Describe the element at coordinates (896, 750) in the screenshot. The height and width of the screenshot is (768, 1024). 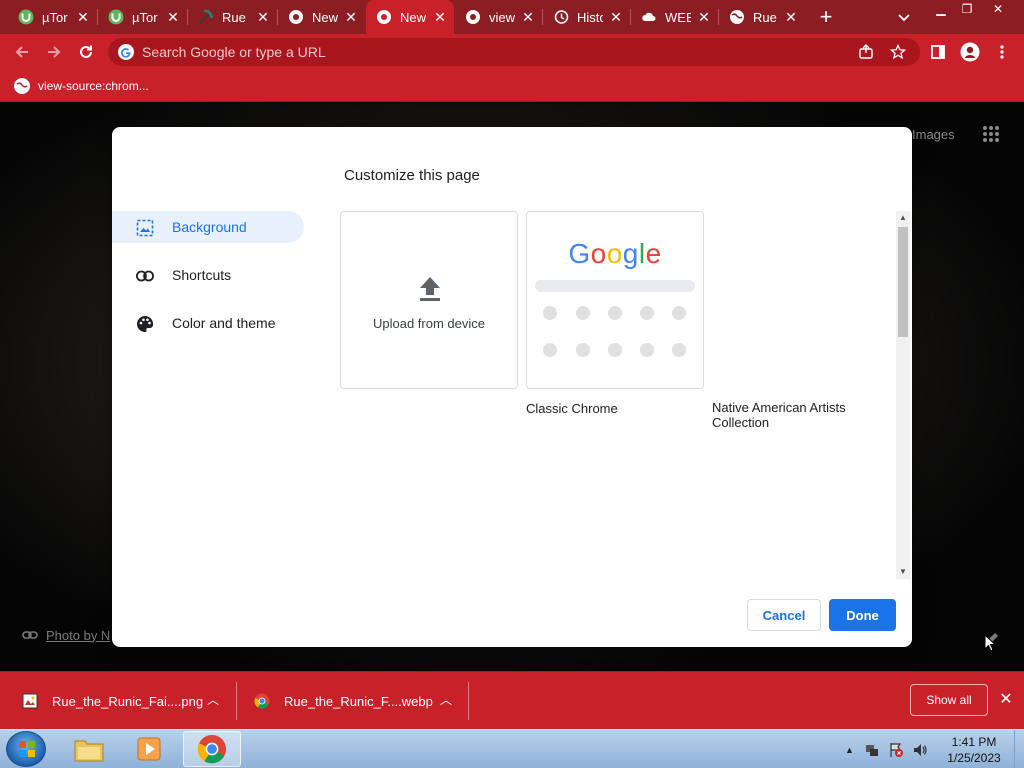
I see `action-center-flag-icon` at that location.